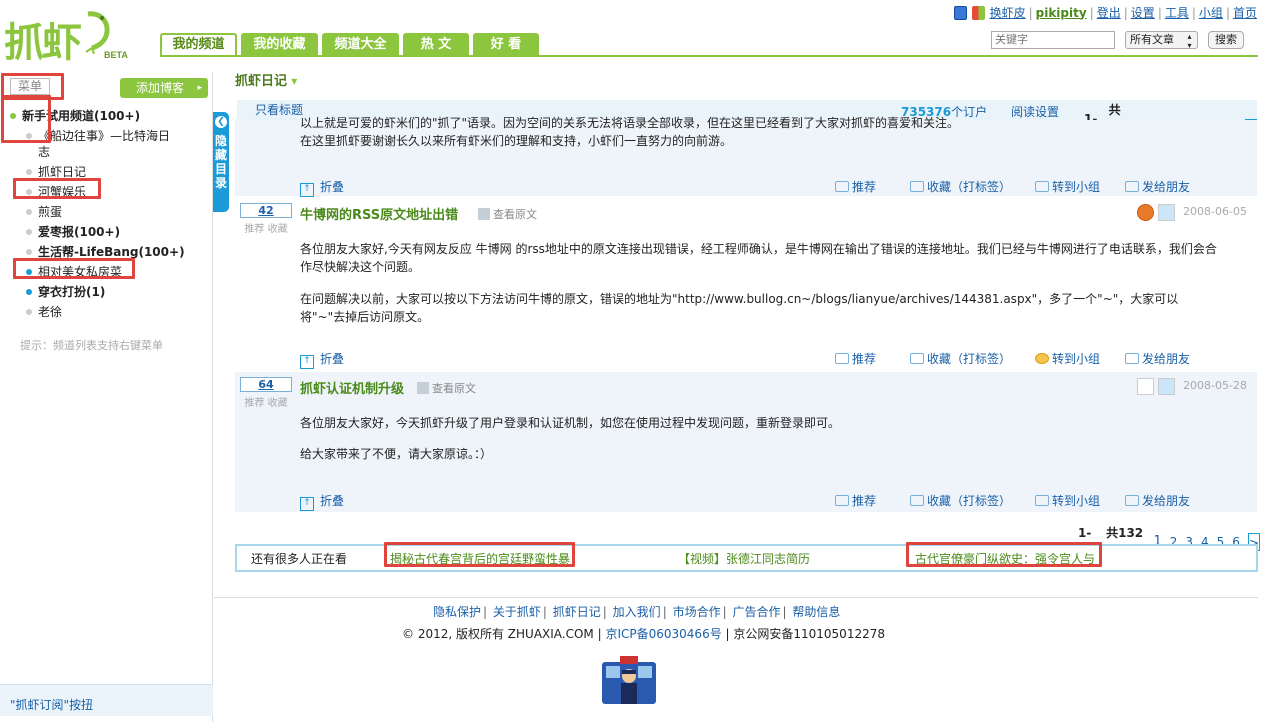 The image size is (1280, 728). I want to click on add-blog-button: 添加博客, so click(164, 88).